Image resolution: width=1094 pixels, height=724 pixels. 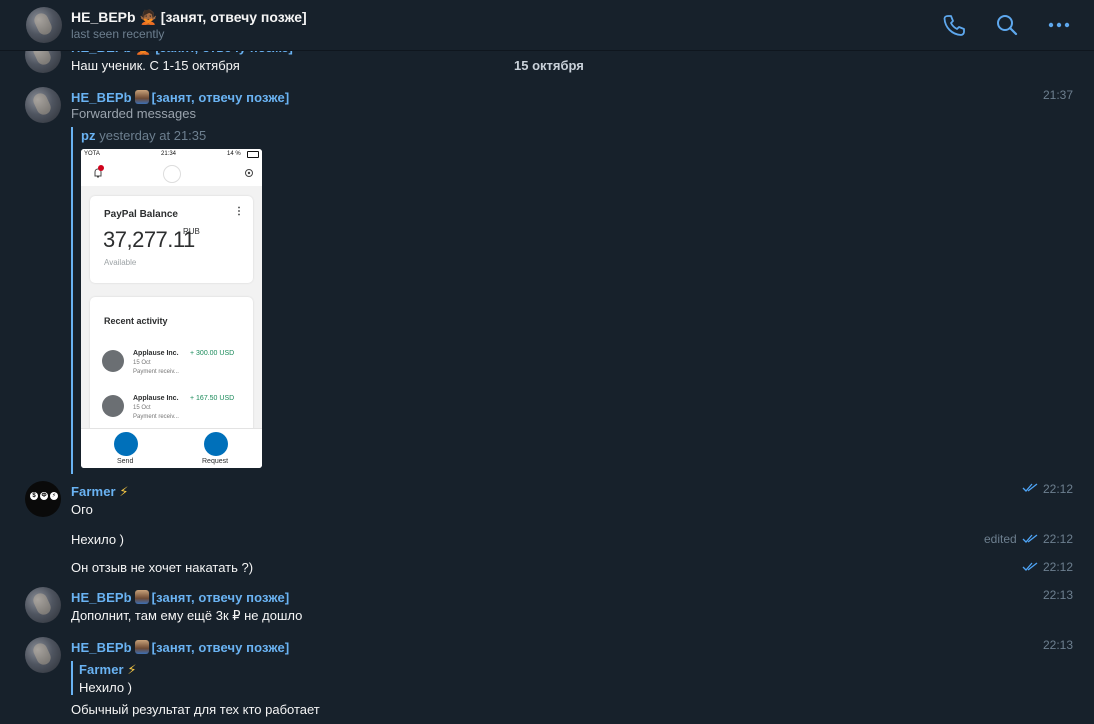 I want to click on sender-name: Farmer ⚡, so click(x=100, y=492).